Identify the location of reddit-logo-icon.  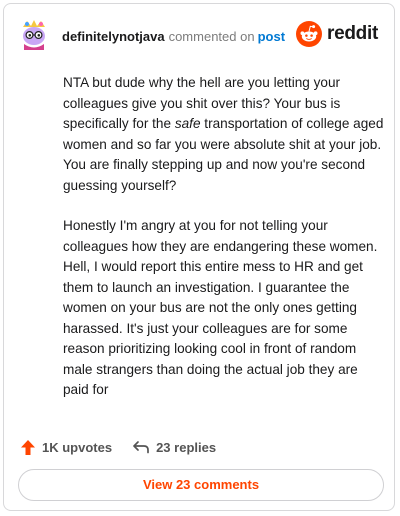
(309, 34).